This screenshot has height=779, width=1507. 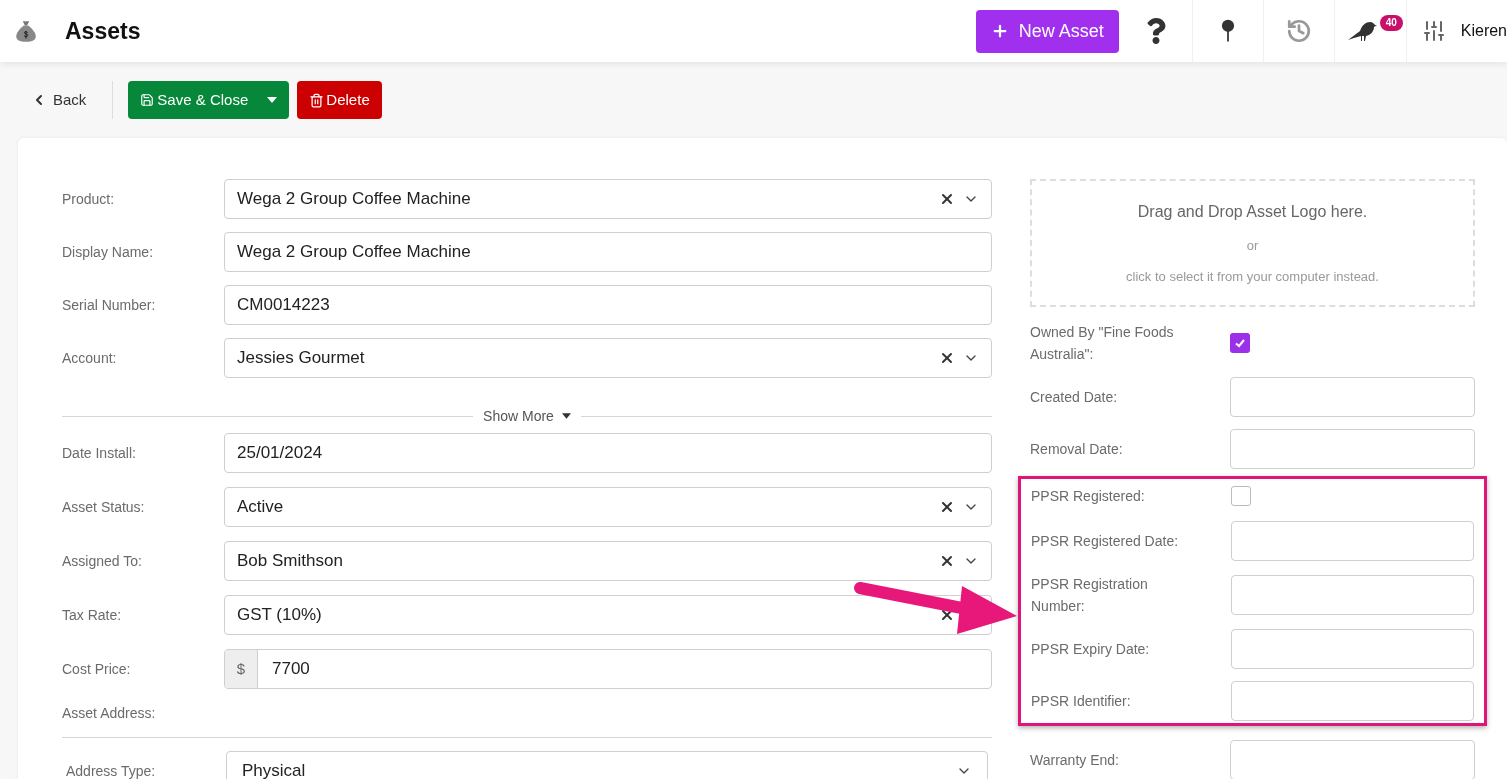 What do you see at coordinates (1081, 701) in the screenshot?
I see `field-label: PPSR Identifier:` at bounding box center [1081, 701].